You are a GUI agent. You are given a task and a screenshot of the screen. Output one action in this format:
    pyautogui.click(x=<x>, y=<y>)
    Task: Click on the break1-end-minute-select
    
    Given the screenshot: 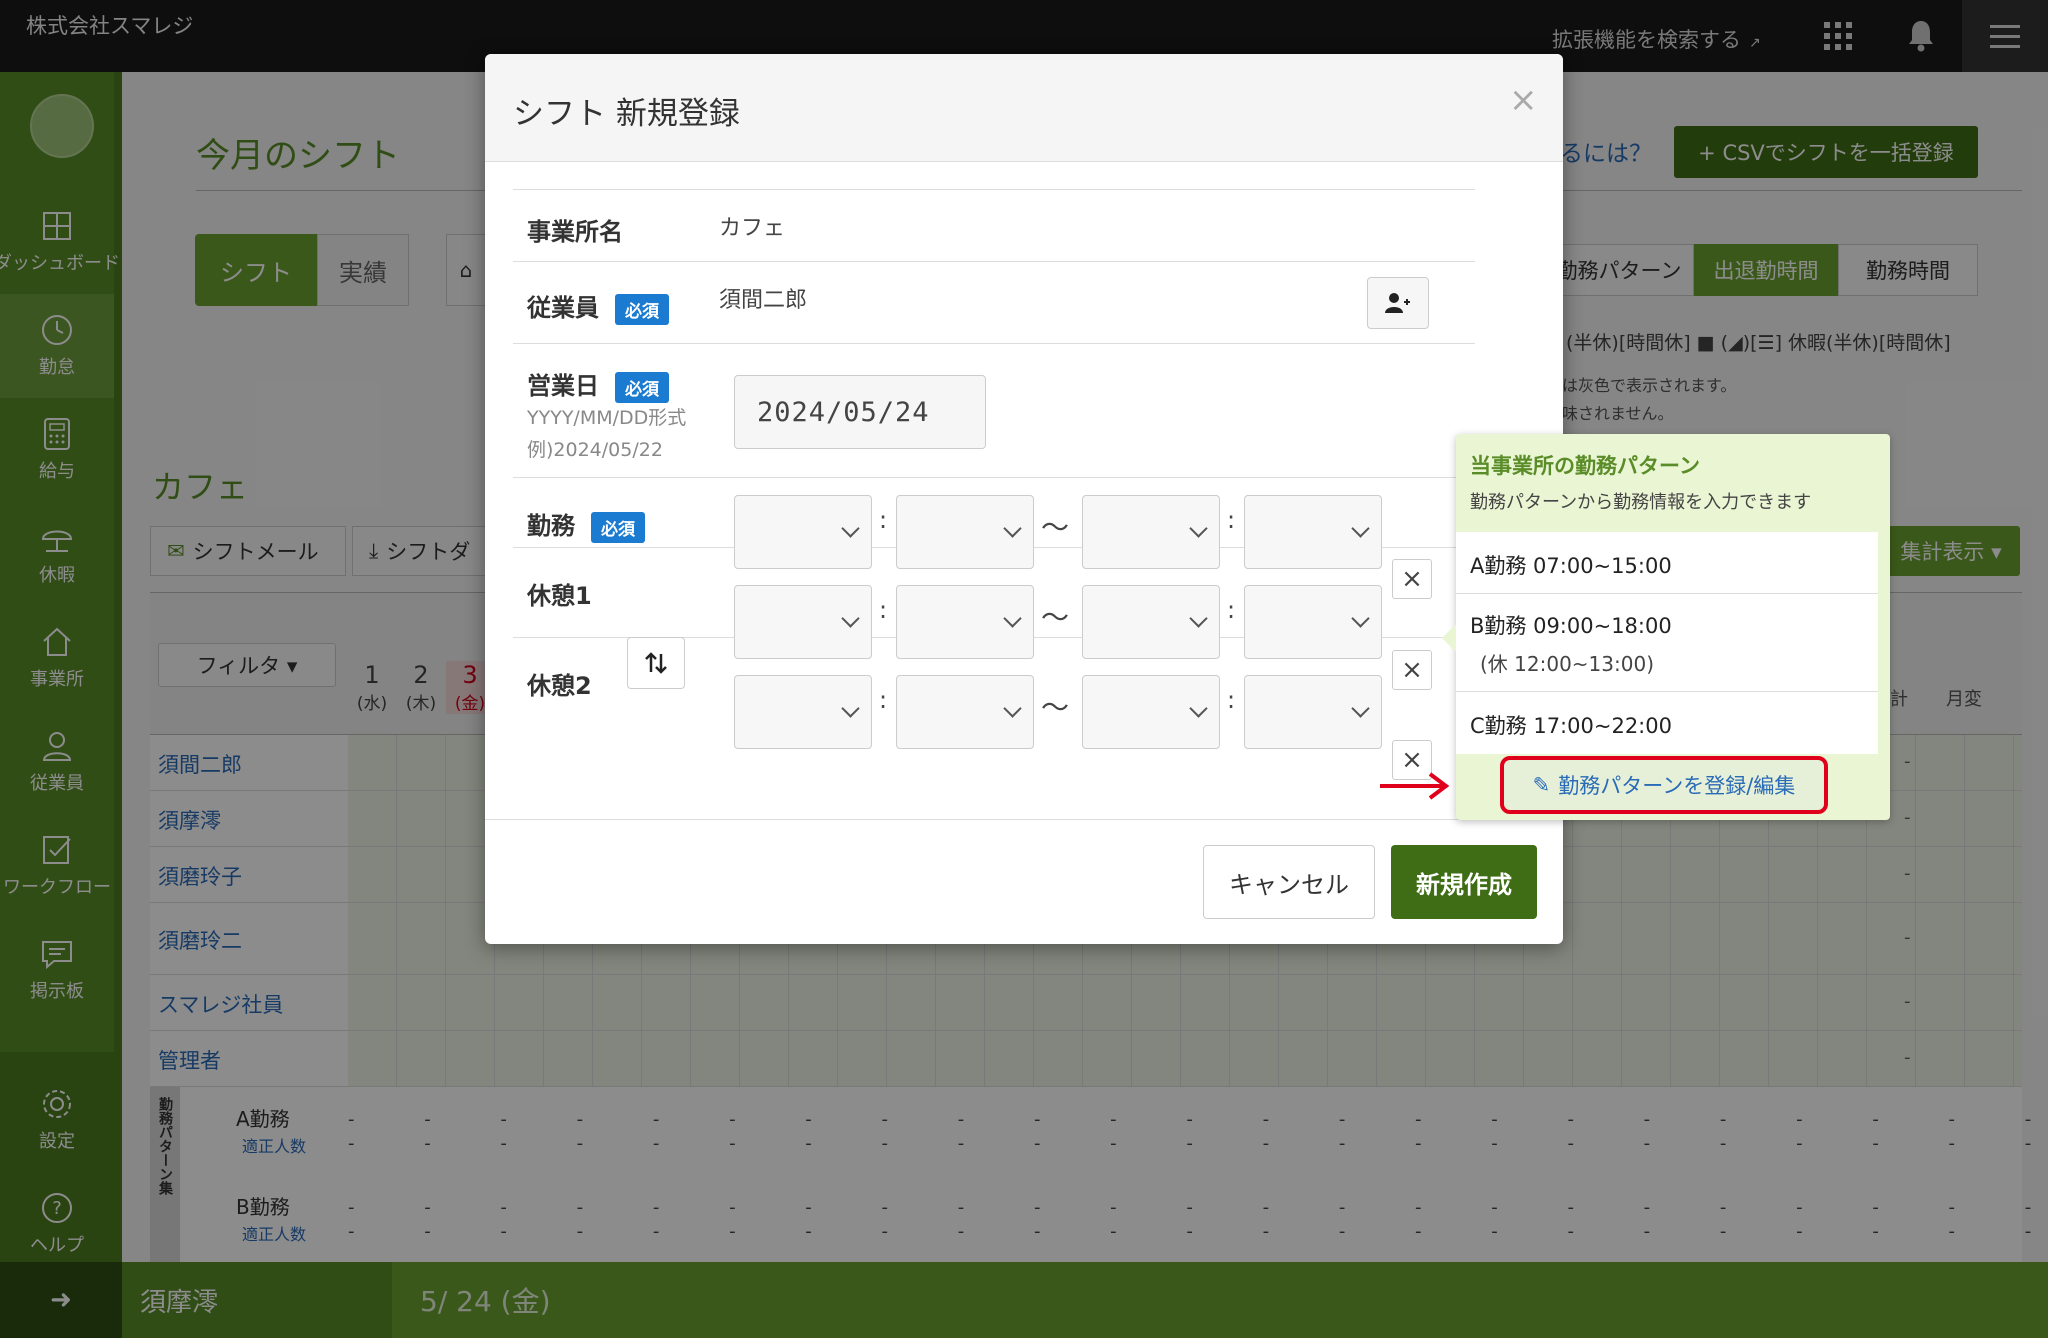 What is the action you would take?
    pyautogui.click(x=1313, y=622)
    